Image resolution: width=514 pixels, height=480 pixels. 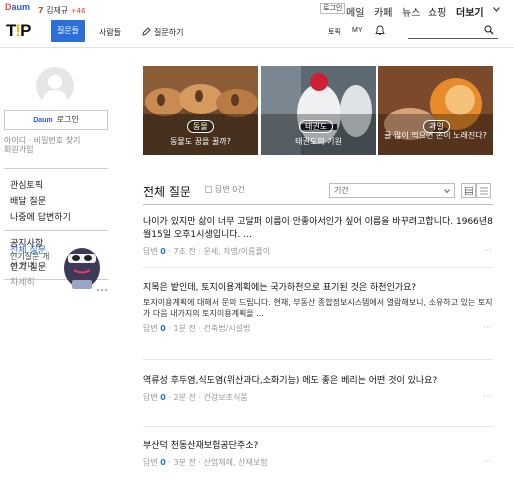 I want to click on list-title: 전체 질문, so click(x=167, y=192).